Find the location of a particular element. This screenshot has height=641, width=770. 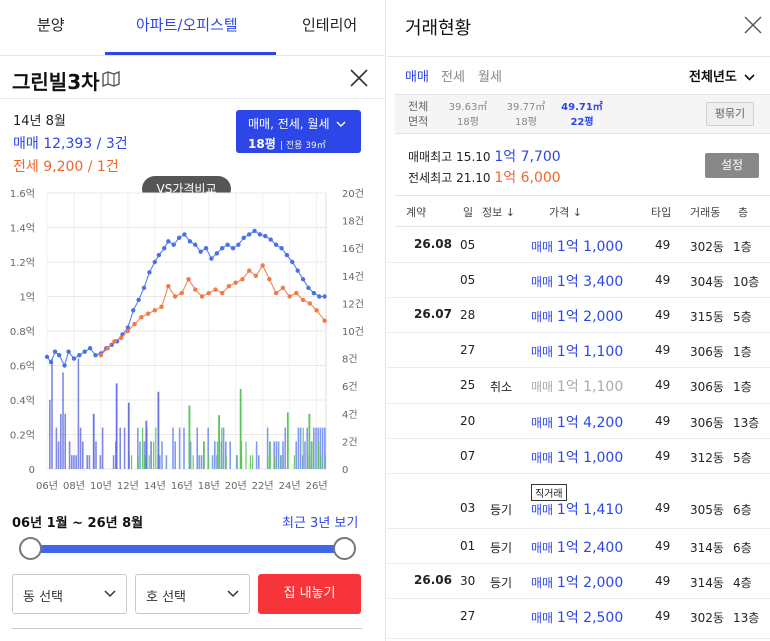

table-row: 26.07 28 매매 1억 2,000 49 315동 5층 is located at coordinates (578, 315).